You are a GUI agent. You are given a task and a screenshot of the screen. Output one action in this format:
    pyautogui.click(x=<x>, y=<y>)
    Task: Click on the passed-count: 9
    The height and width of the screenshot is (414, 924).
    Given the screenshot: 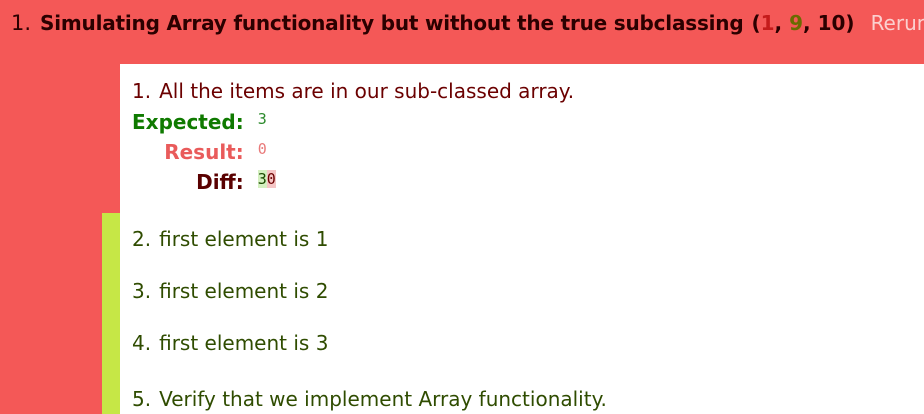 What is the action you would take?
    pyautogui.click(x=796, y=23)
    